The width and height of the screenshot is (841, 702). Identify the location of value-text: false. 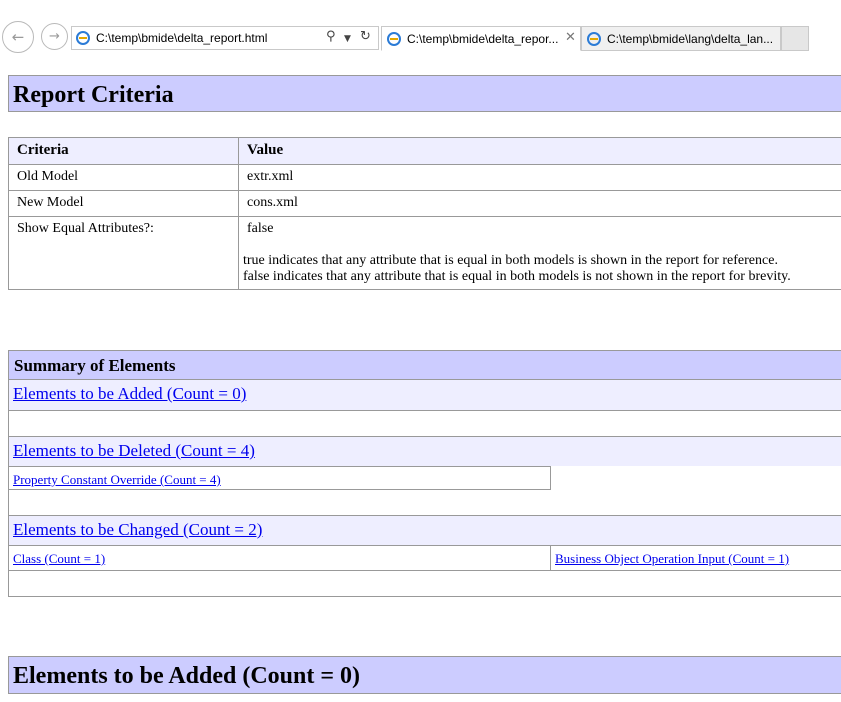
(260, 228).